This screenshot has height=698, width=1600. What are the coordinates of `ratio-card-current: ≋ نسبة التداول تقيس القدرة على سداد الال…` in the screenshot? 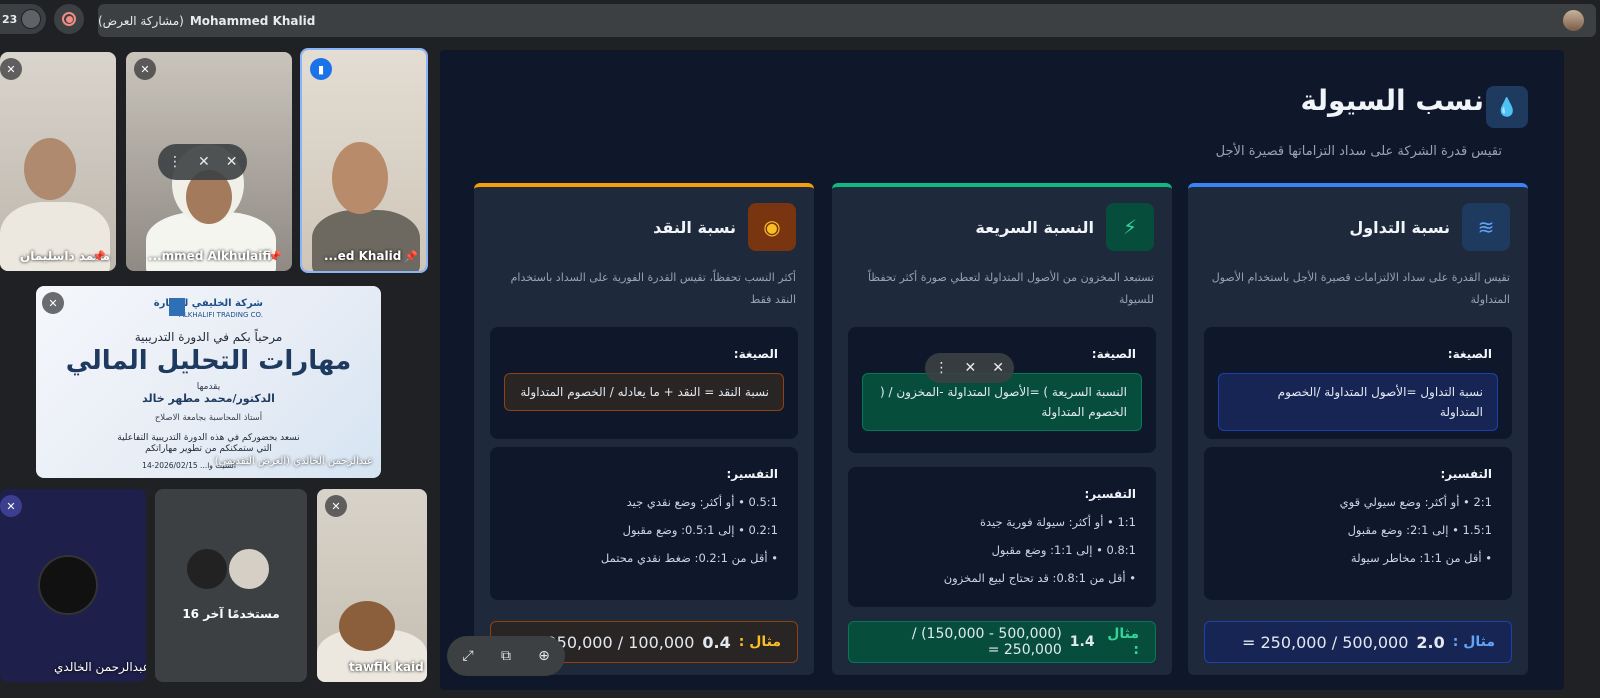 It's located at (1358, 429).